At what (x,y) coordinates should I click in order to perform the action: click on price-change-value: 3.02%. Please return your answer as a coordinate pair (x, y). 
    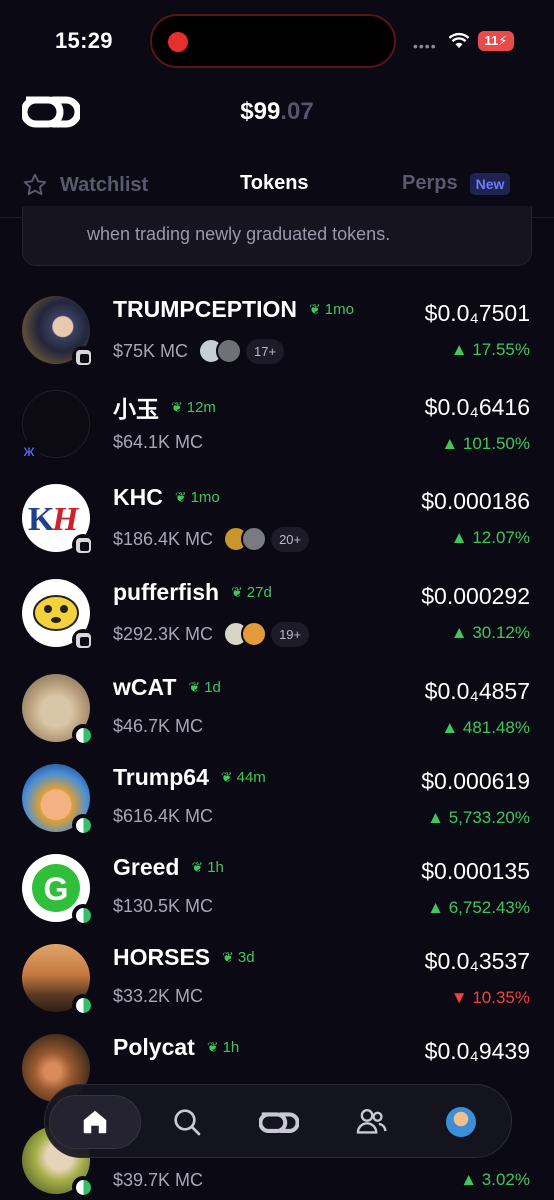
    Looking at the image, I should click on (505, 1179).